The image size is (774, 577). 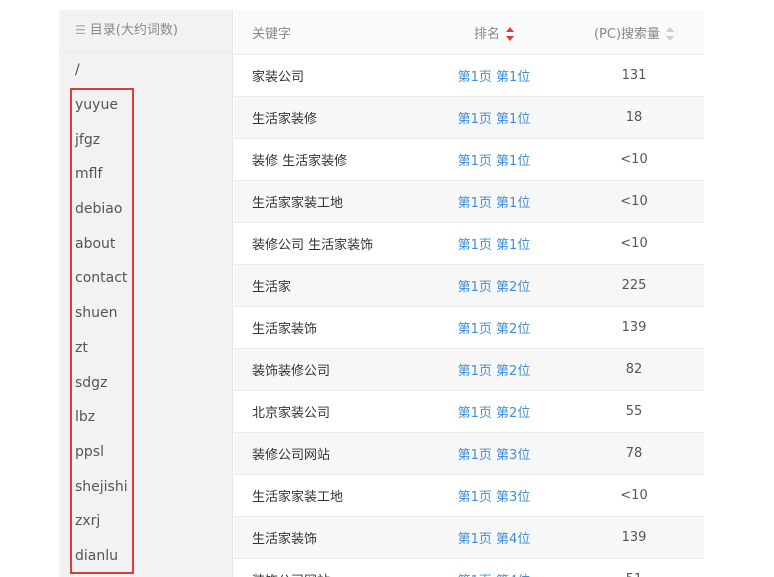 I want to click on volume-cell: 225, so click(x=634, y=285).